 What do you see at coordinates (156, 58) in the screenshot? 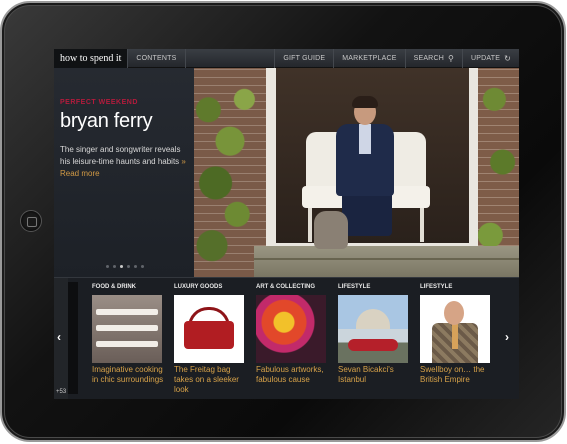
I see `contents-button: CONTENTS` at bounding box center [156, 58].